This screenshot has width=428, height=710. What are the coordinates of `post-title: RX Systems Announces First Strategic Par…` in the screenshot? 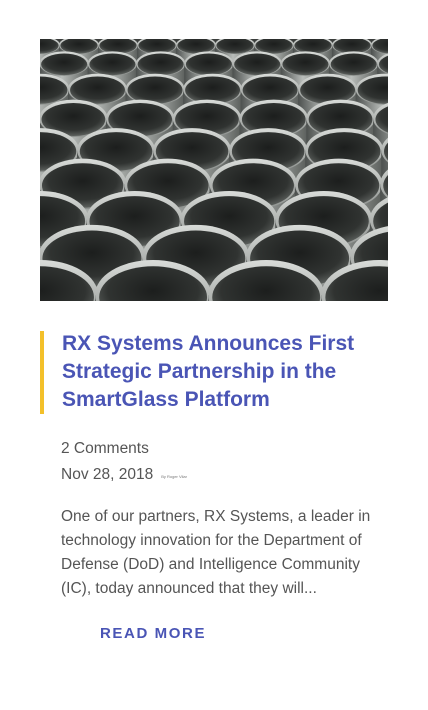 It's located at (210, 372).